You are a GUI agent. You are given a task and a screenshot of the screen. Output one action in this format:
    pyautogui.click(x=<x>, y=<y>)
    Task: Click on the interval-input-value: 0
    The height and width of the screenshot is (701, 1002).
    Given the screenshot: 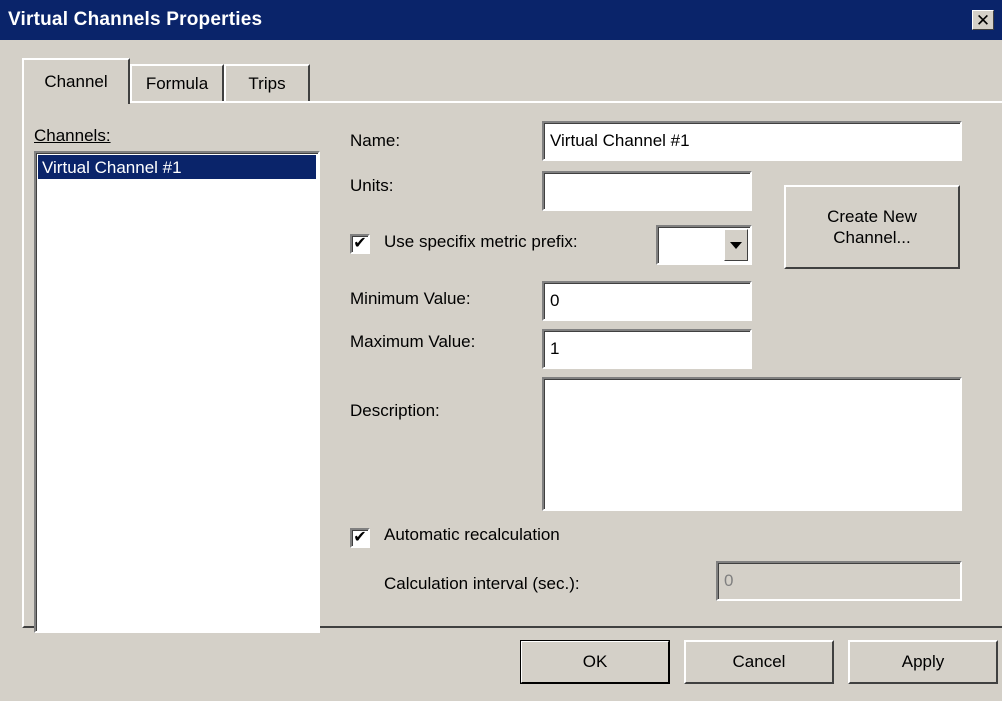 What is the action you would take?
    pyautogui.click(x=729, y=580)
    